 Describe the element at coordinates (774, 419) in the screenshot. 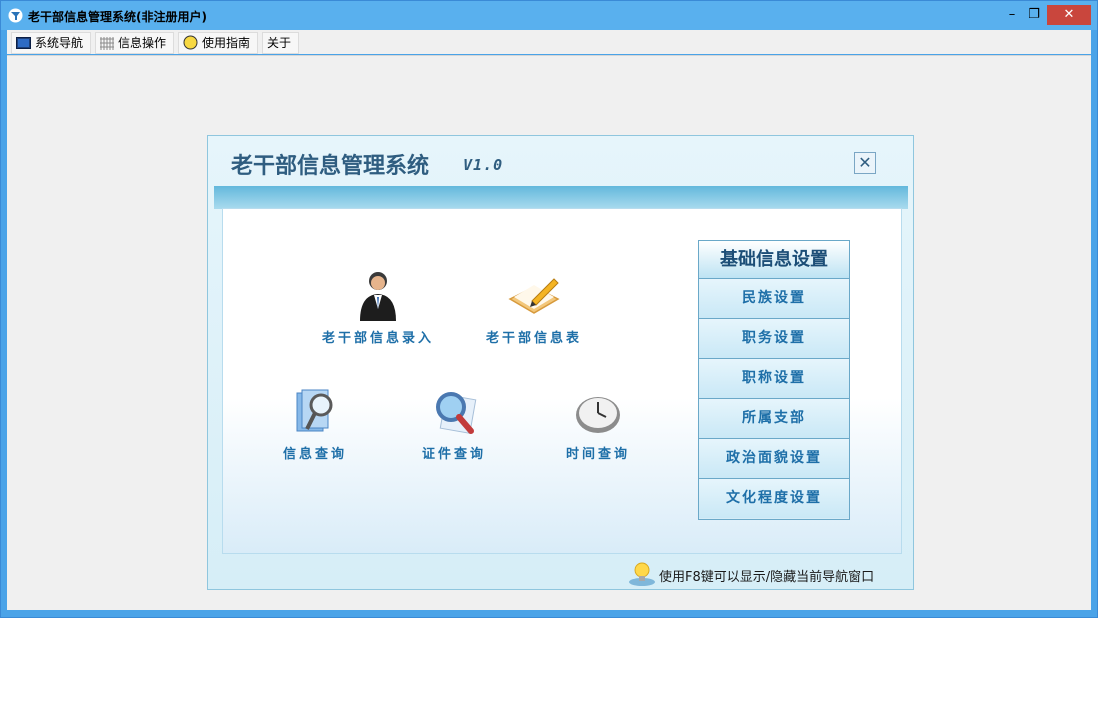

I see `branch-button: 所属支部` at that location.